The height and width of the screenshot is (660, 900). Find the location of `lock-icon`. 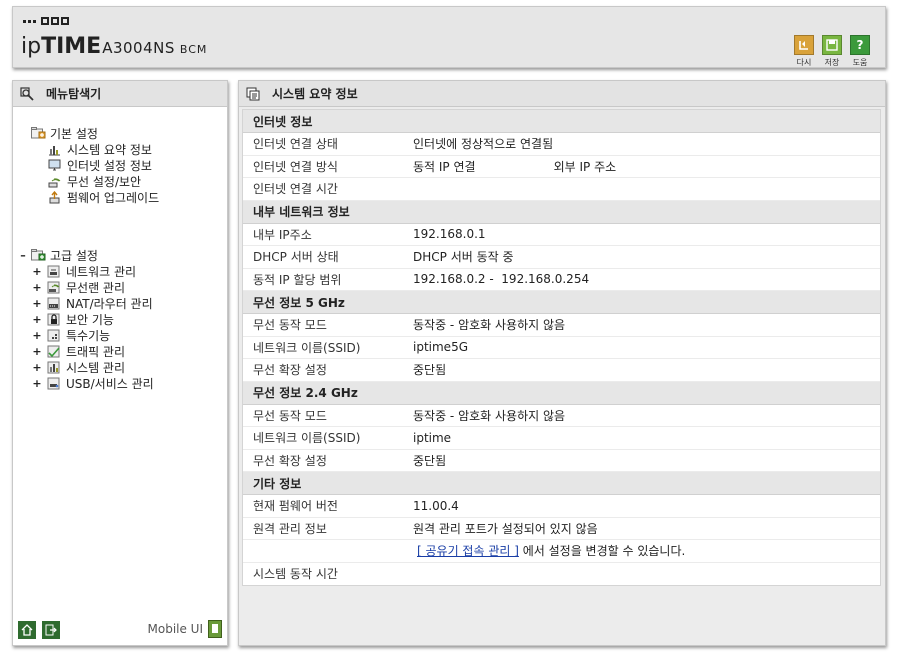

lock-icon is located at coordinates (53, 319).